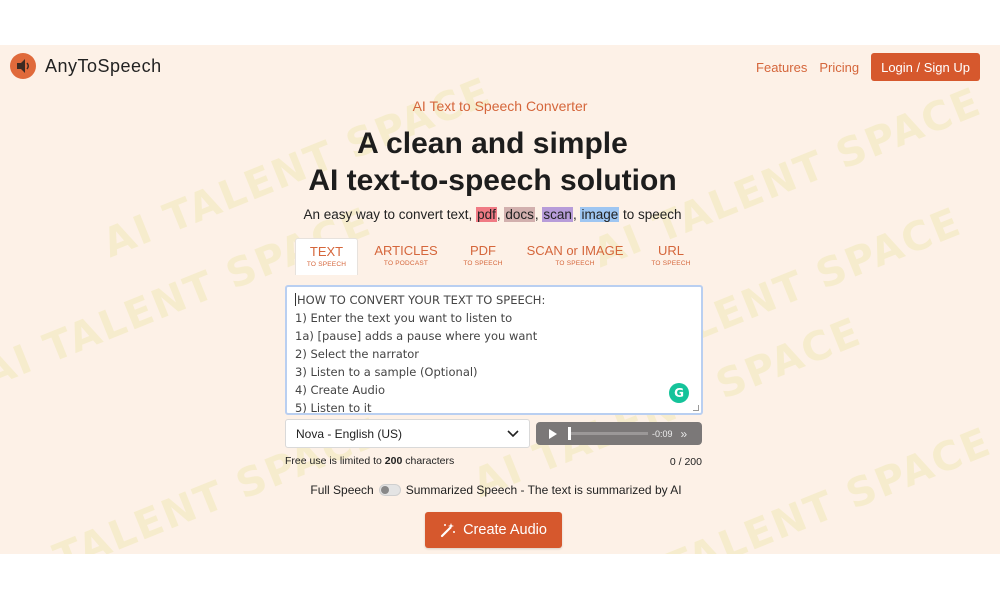 This screenshot has height=600, width=1000. I want to click on subtitle-prefix: An easy way to convert text,, so click(390, 214).